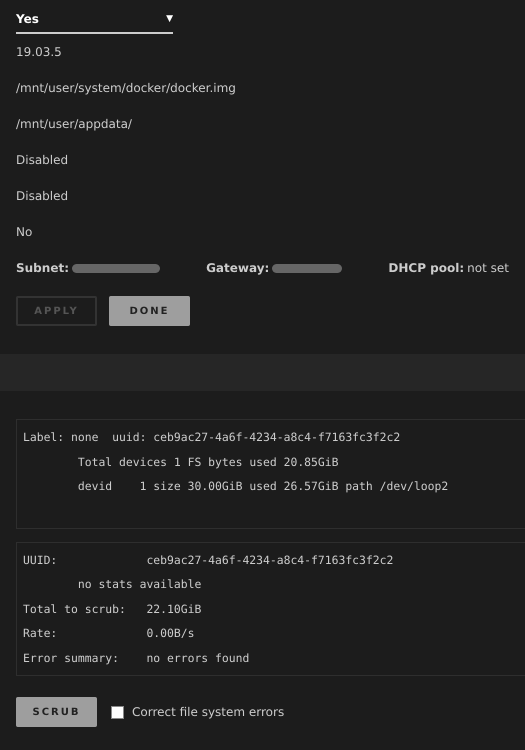 The width and height of the screenshot is (525, 750). I want to click on setting-value: /mnt/user/system/docker/docker.img, so click(126, 88).